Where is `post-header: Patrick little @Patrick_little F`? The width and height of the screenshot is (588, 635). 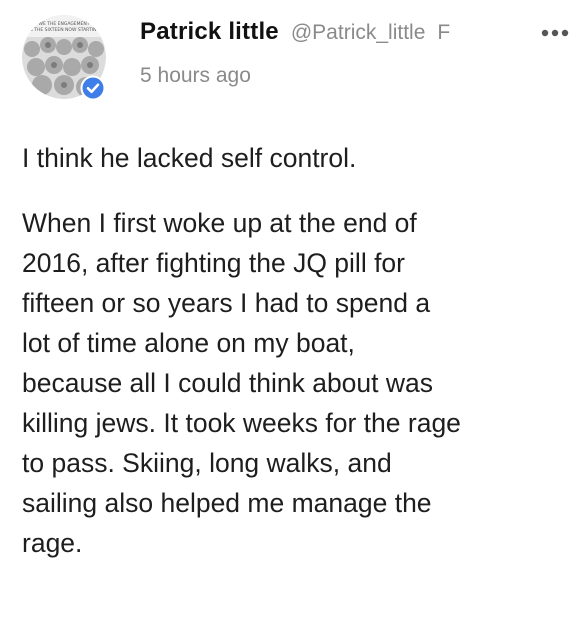
post-header: Patrick little @Patrick_little F is located at coordinates (360, 33).